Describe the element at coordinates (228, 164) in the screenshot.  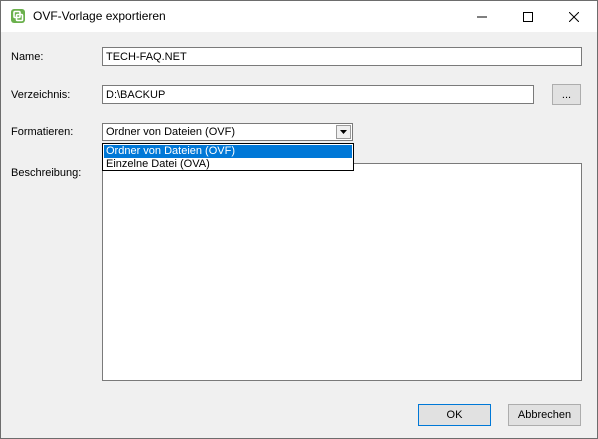
I see `format-option-ova: Einzelne Datei (OVA)` at that location.